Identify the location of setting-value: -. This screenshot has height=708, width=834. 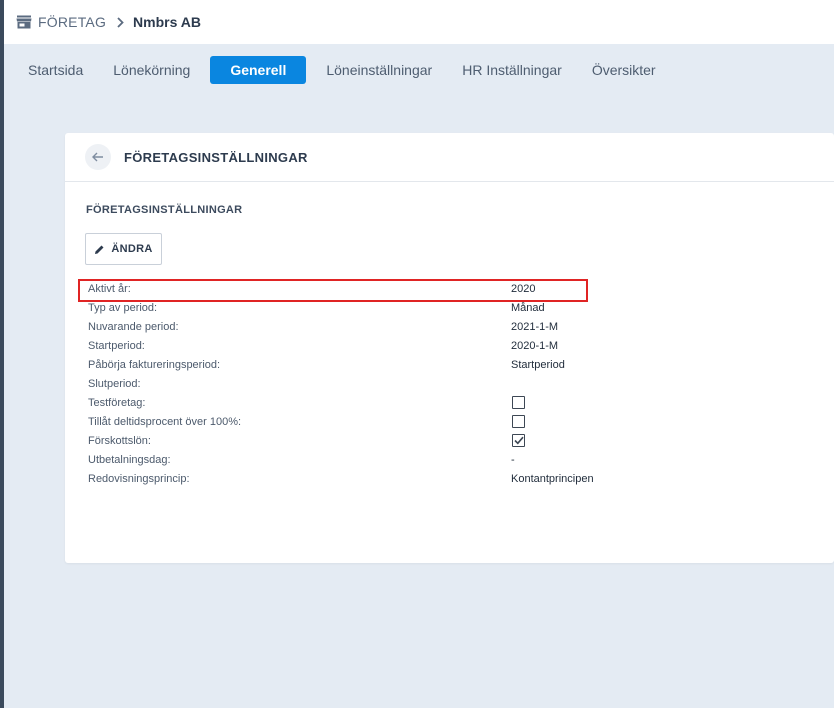
(513, 460).